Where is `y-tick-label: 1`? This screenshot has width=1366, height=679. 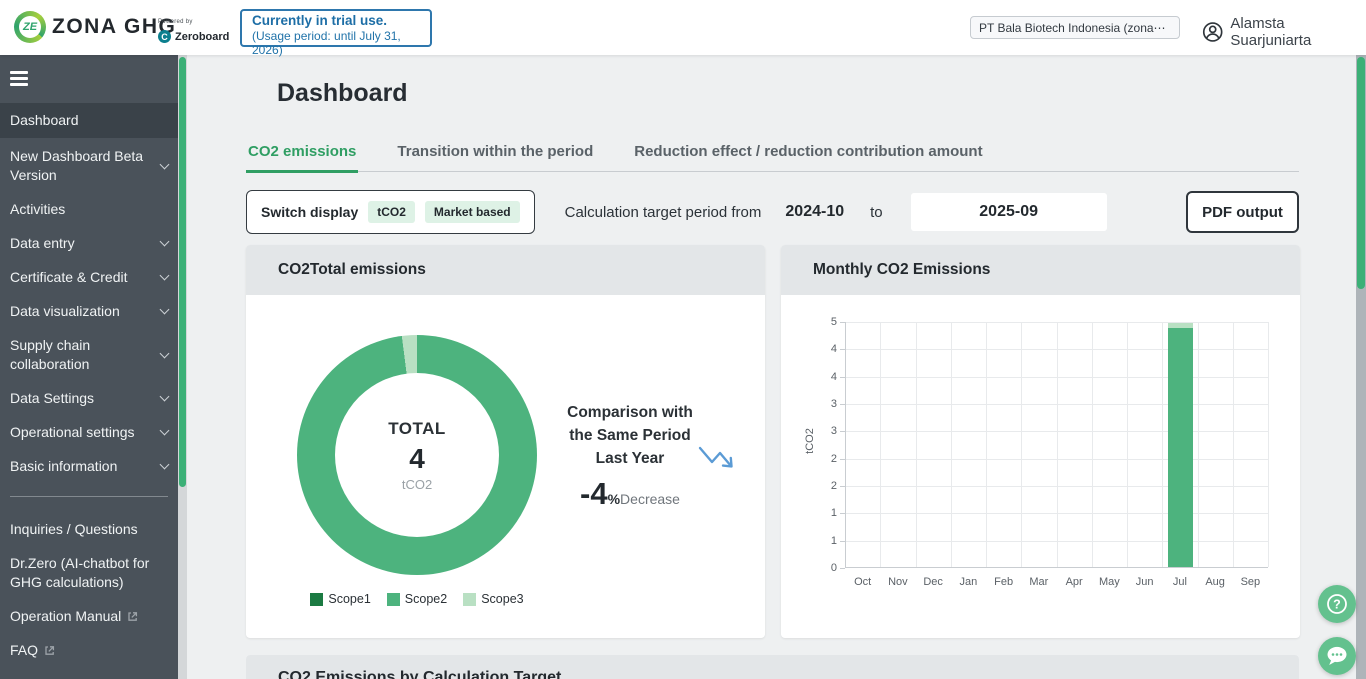 y-tick-label: 1 is located at coordinates (833, 540).